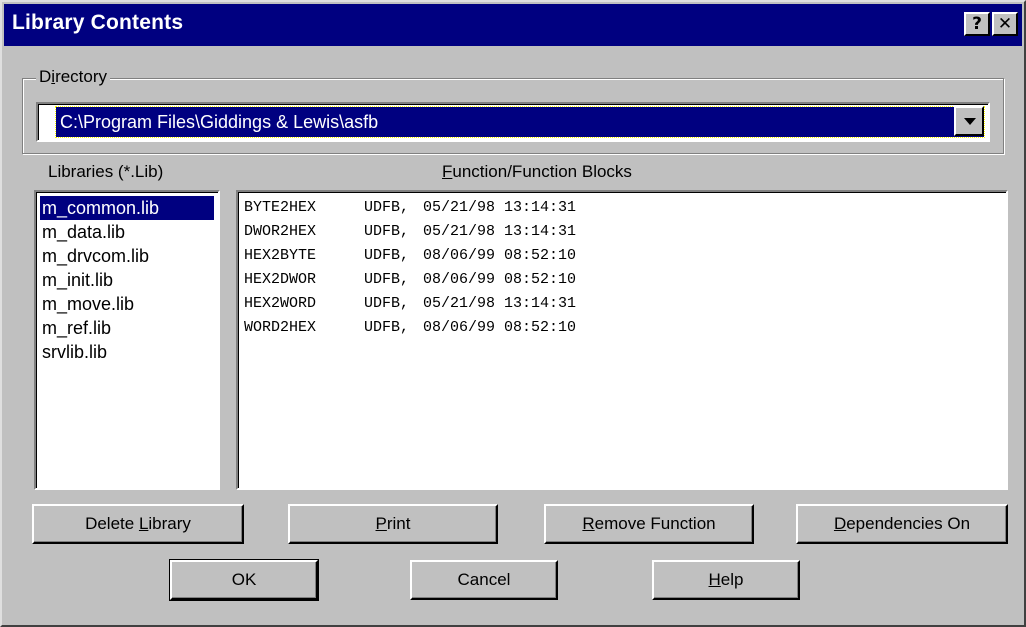 This screenshot has width=1026, height=627. Describe the element at coordinates (520, 122) in the screenshot. I see `directory-value: C:\Program Files\Giddings & Lewis\asfb` at that location.